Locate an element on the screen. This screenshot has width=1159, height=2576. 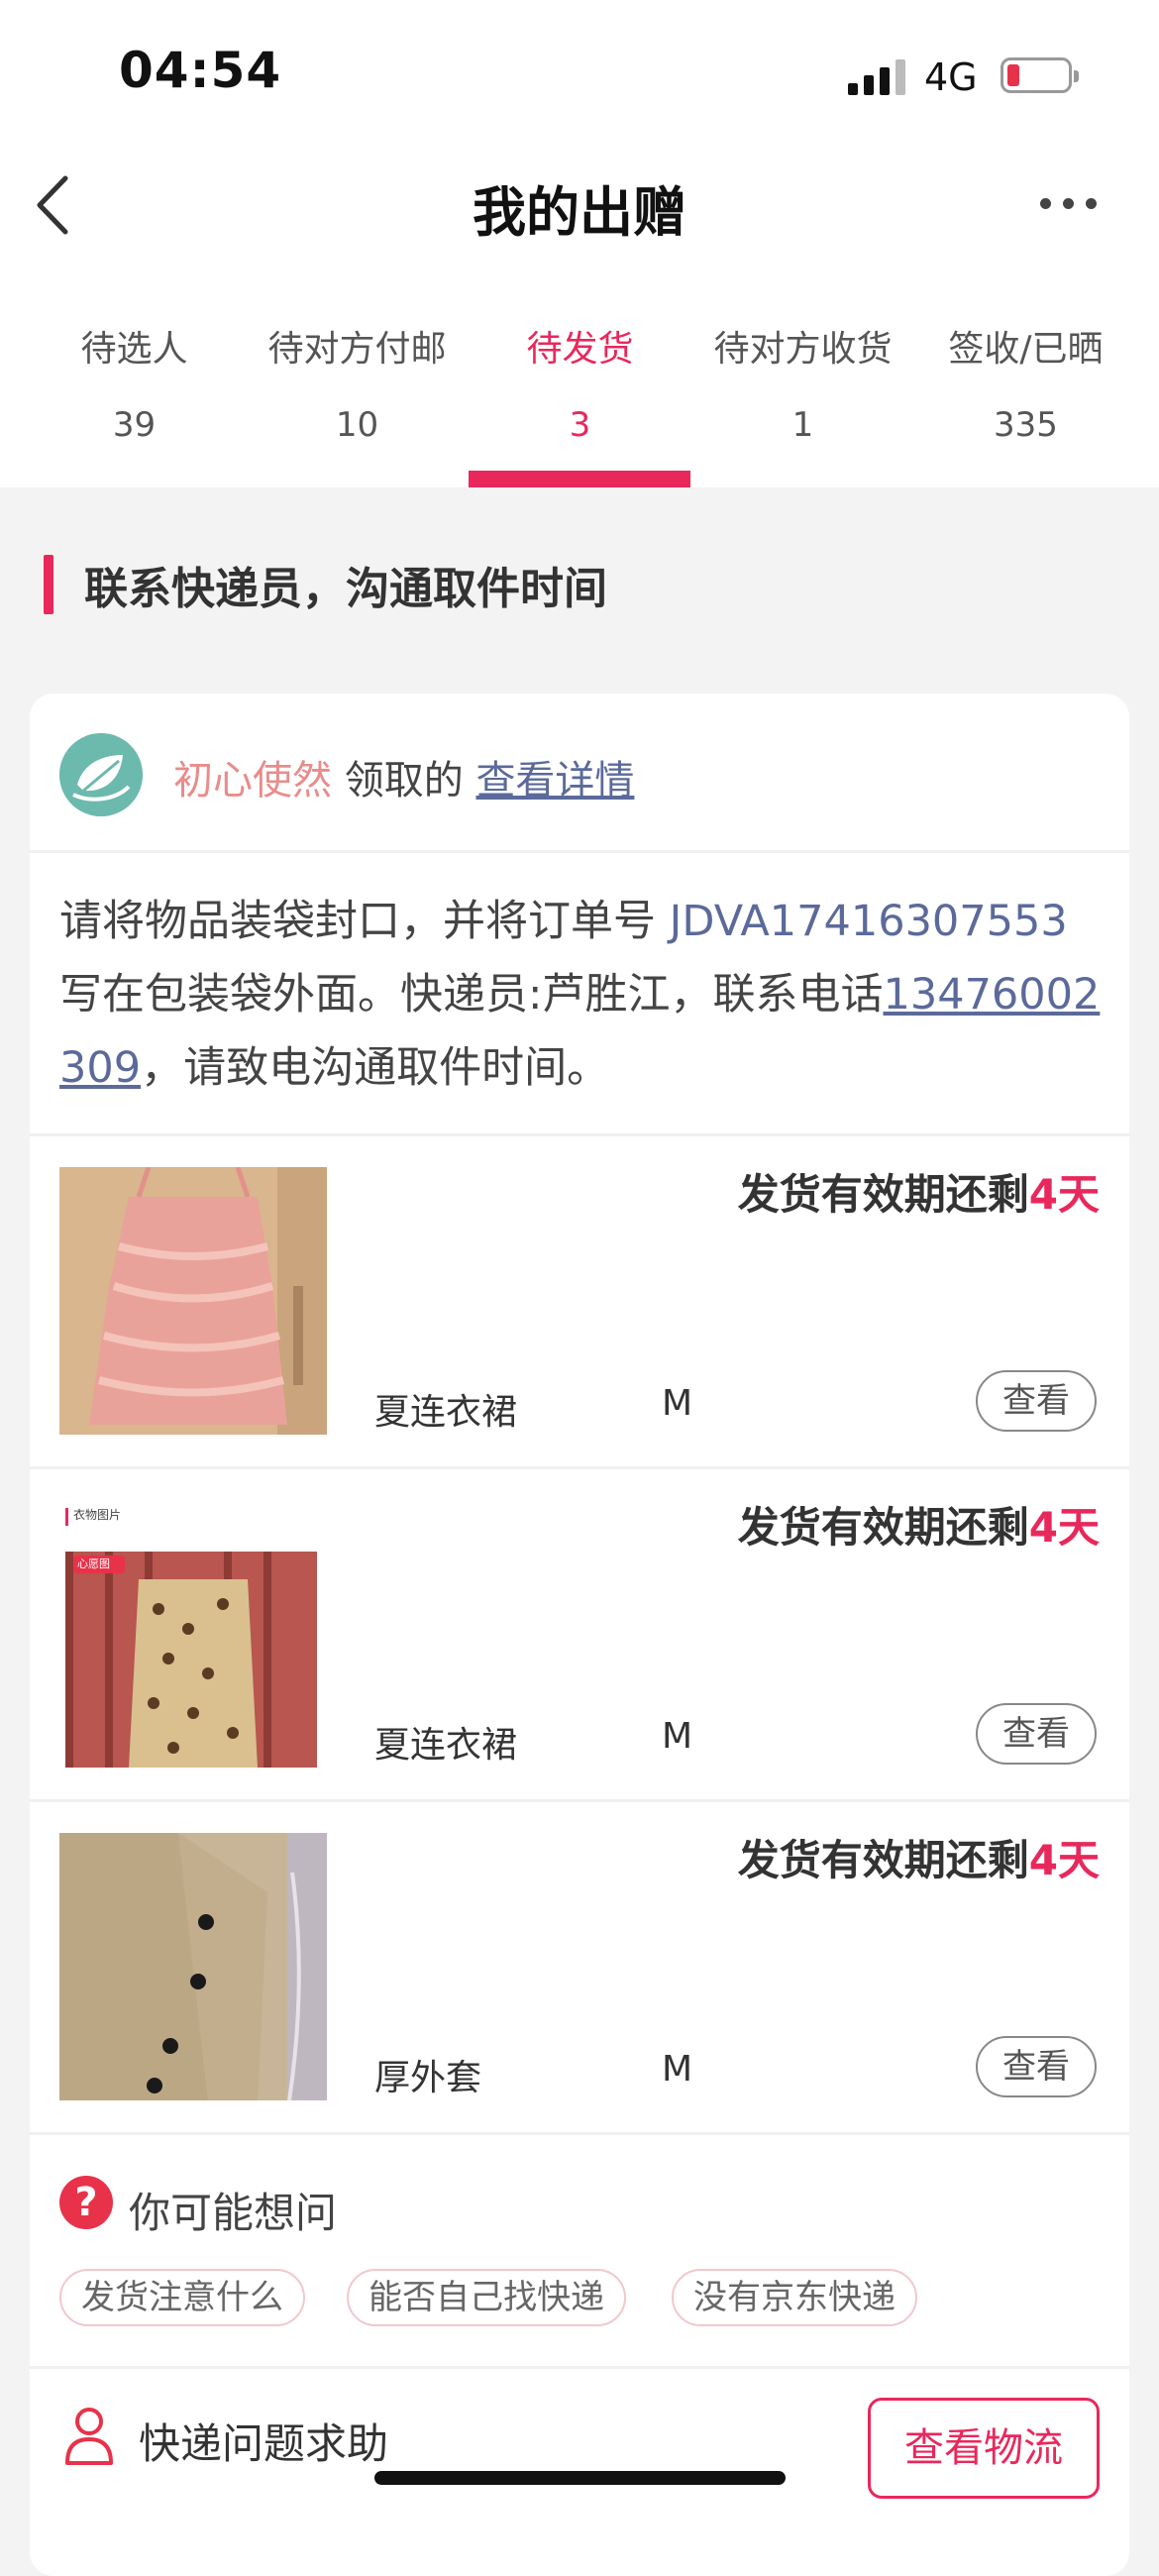
photo-caption: 衣物图片 is located at coordinates (98, 1515).